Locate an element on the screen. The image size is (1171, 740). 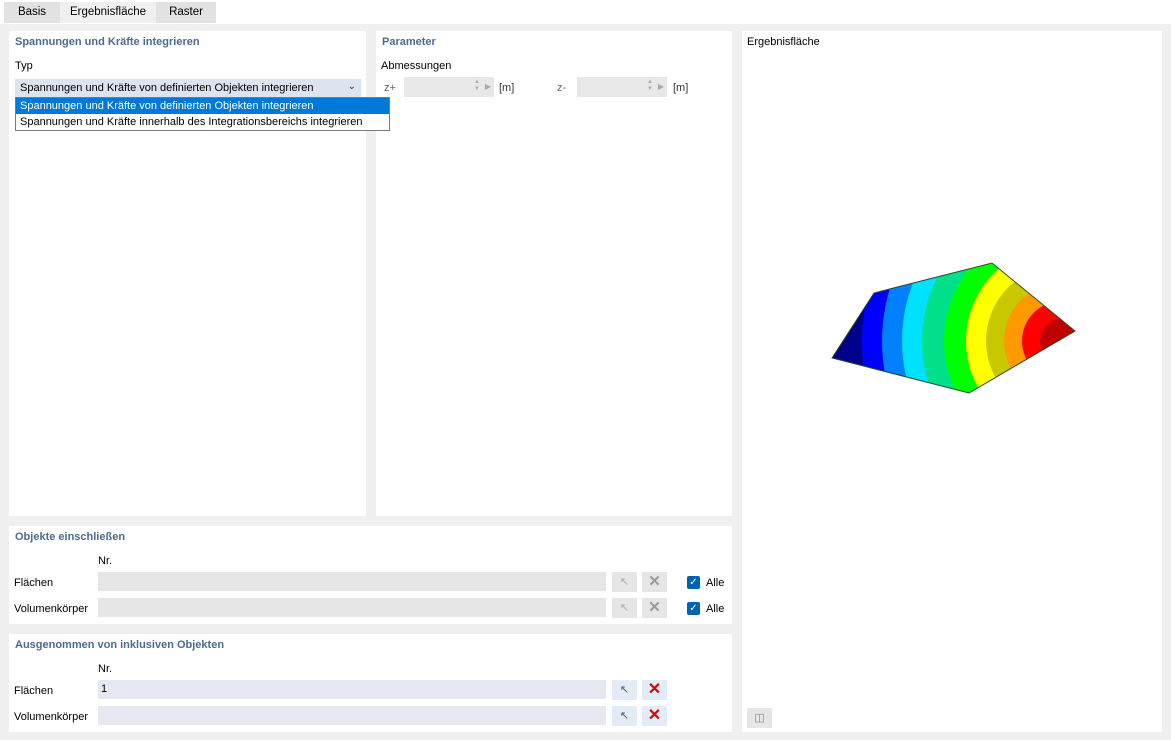
include-flaechen-all-label: Alle is located at coordinates (715, 583).